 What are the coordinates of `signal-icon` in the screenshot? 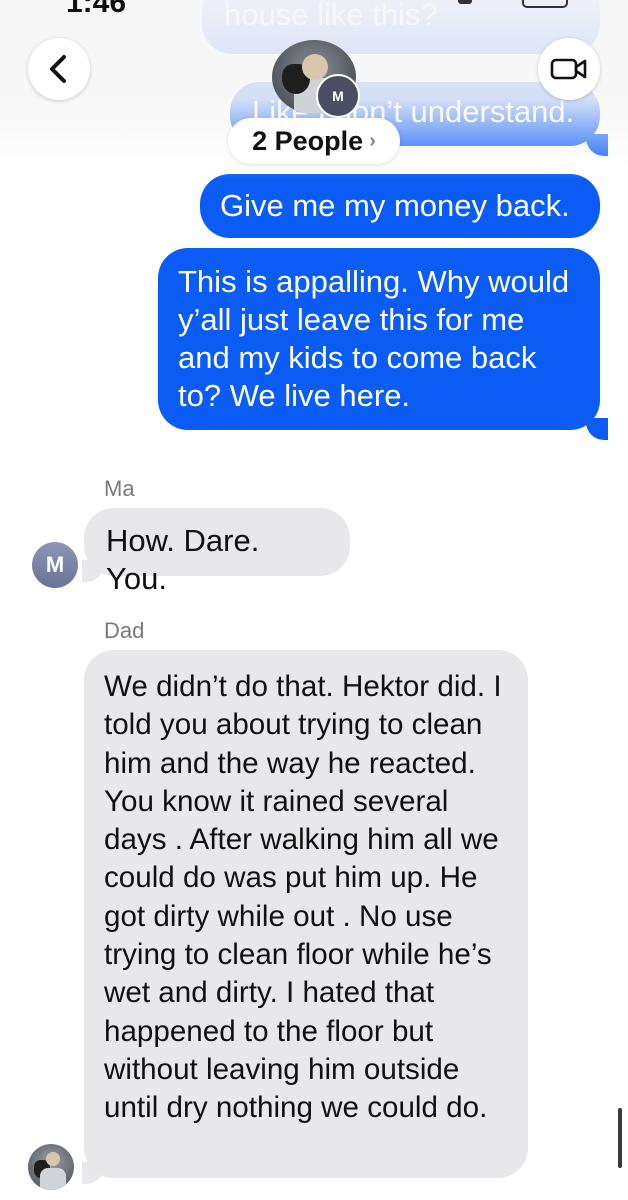 It's located at (465, 2).